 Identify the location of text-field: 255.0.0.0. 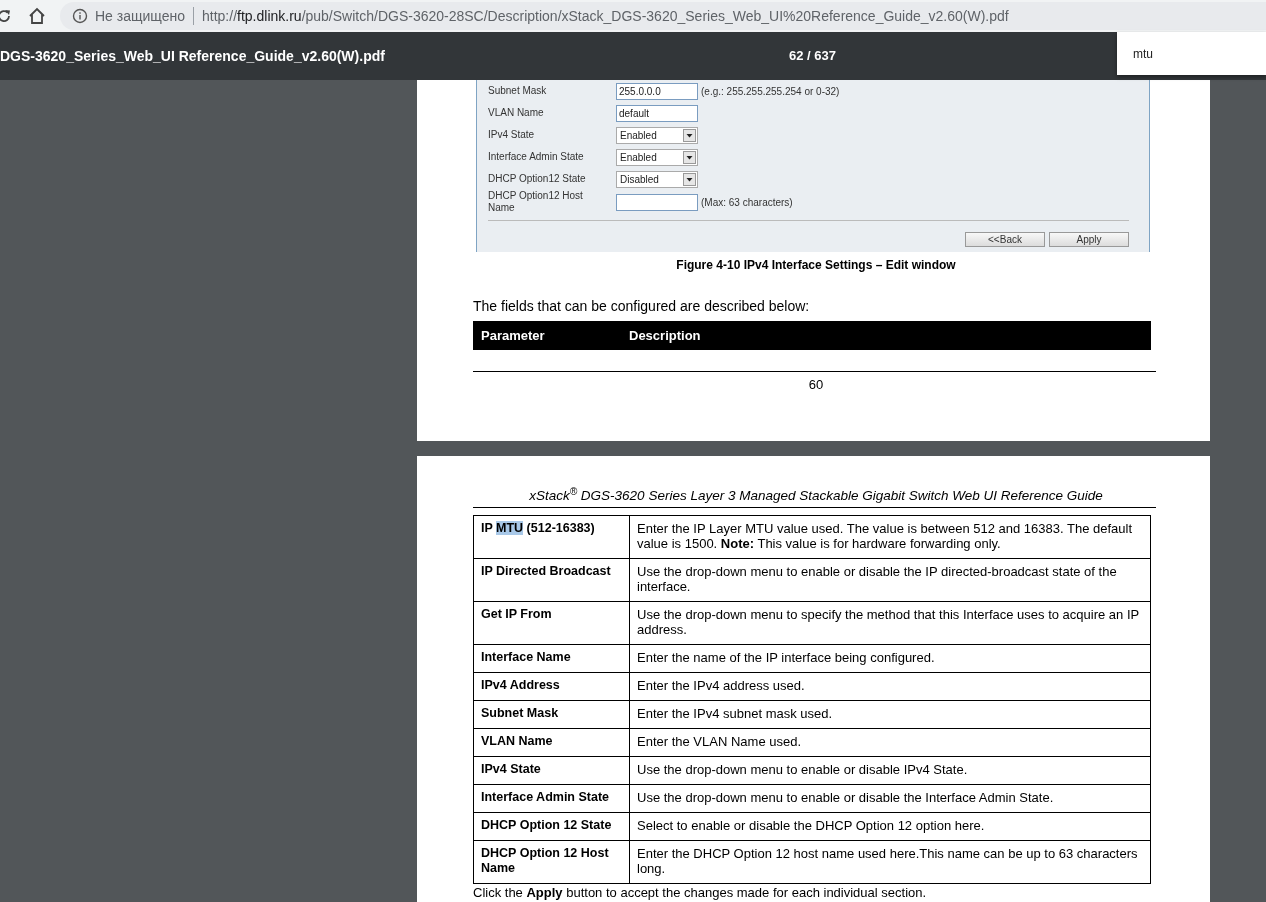
(657, 91).